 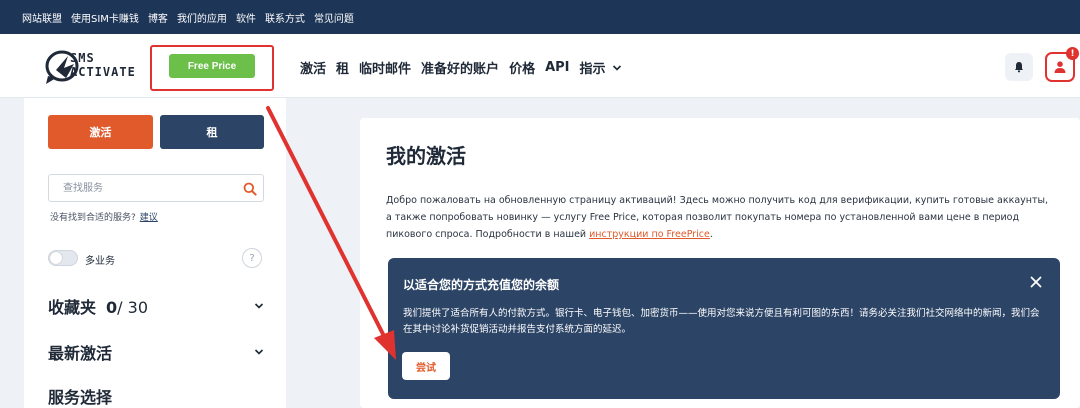 I want to click on services-title: 服务选择, so click(x=80, y=397).